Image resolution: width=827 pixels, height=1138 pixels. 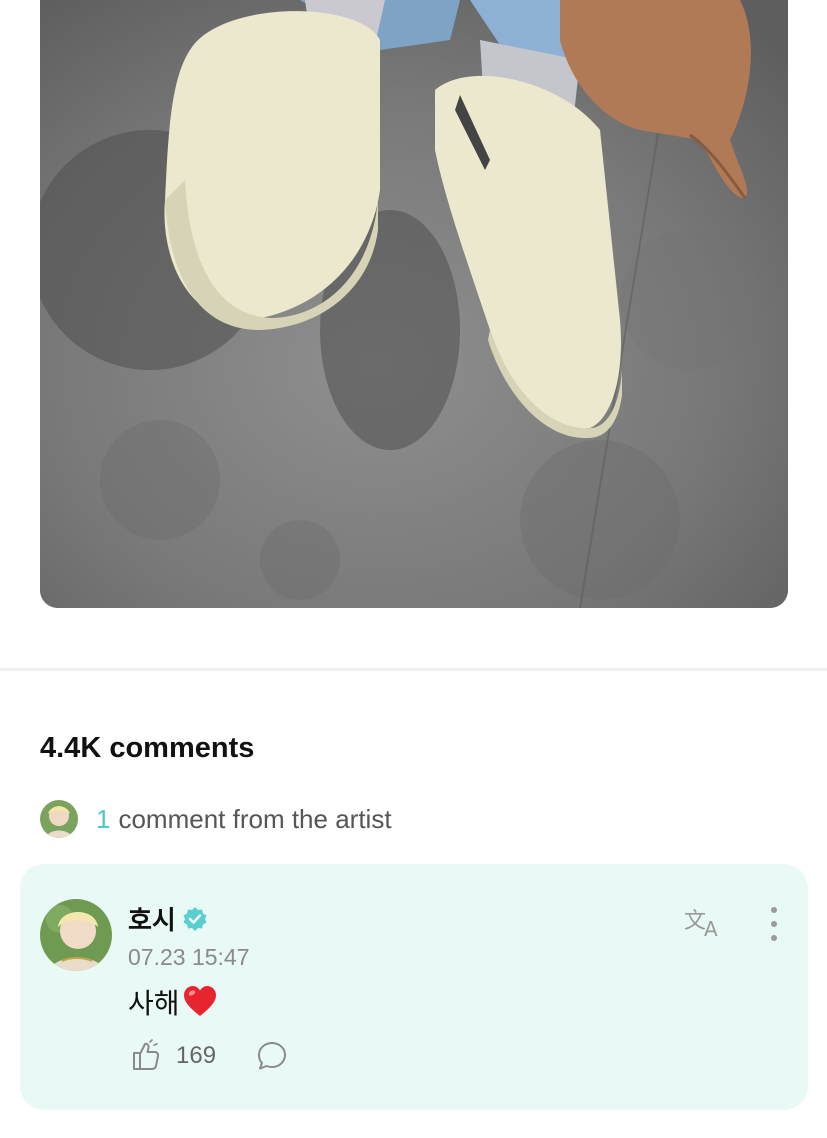 What do you see at coordinates (711, 928) in the screenshot?
I see `svg-text: A` at bounding box center [711, 928].